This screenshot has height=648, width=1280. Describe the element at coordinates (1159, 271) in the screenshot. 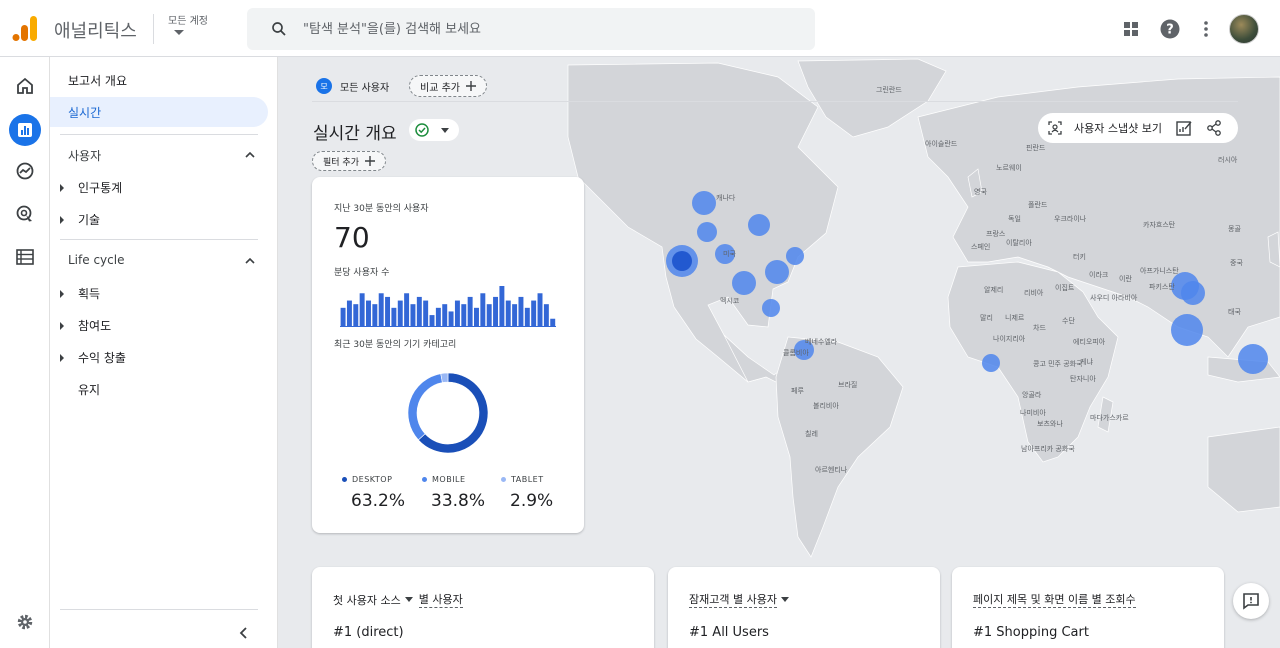

I see `map-label: 아프가니스탄` at that location.